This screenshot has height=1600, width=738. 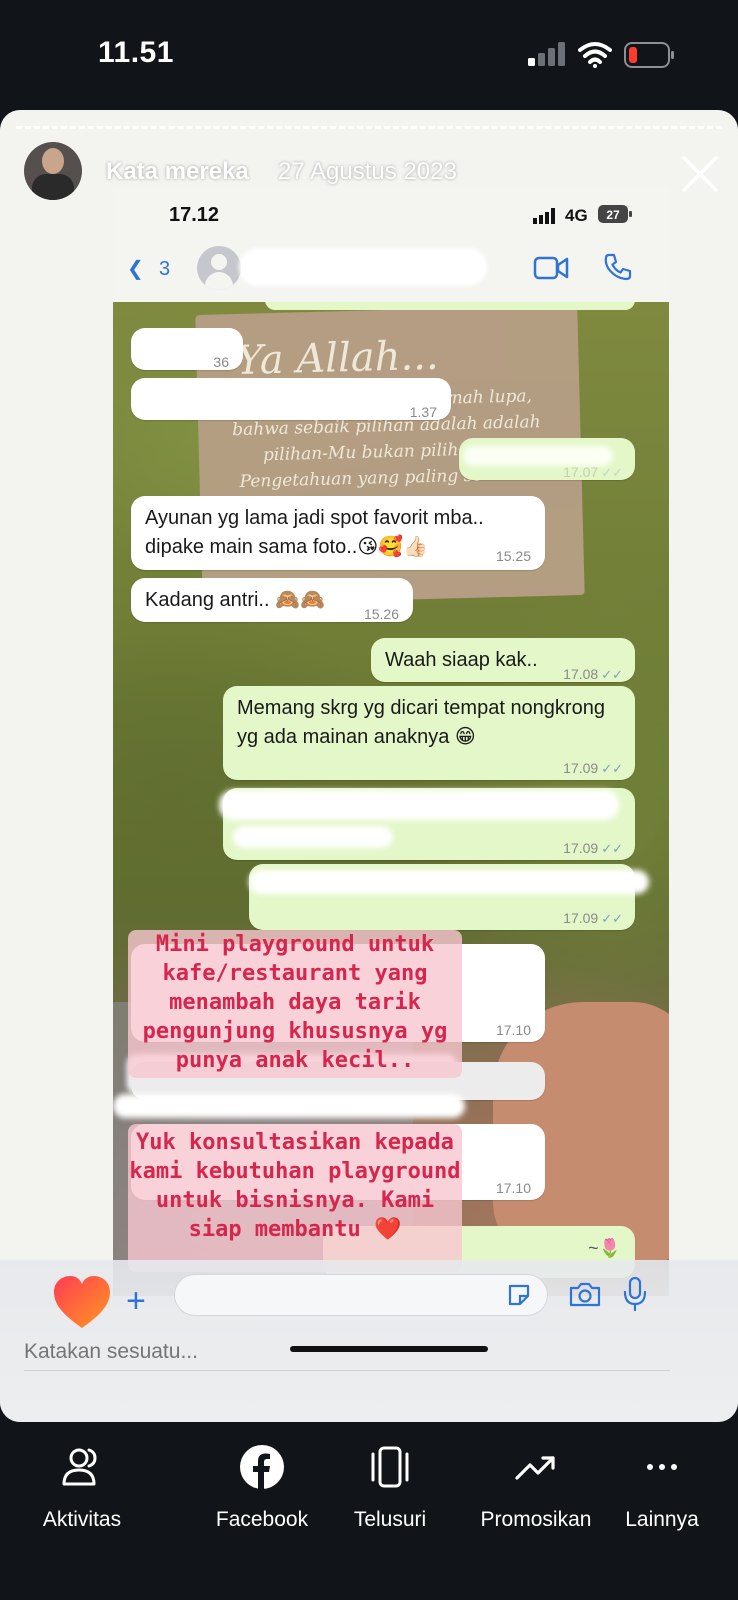 What do you see at coordinates (551, 268) in the screenshot?
I see `video-call-icon` at bounding box center [551, 268].